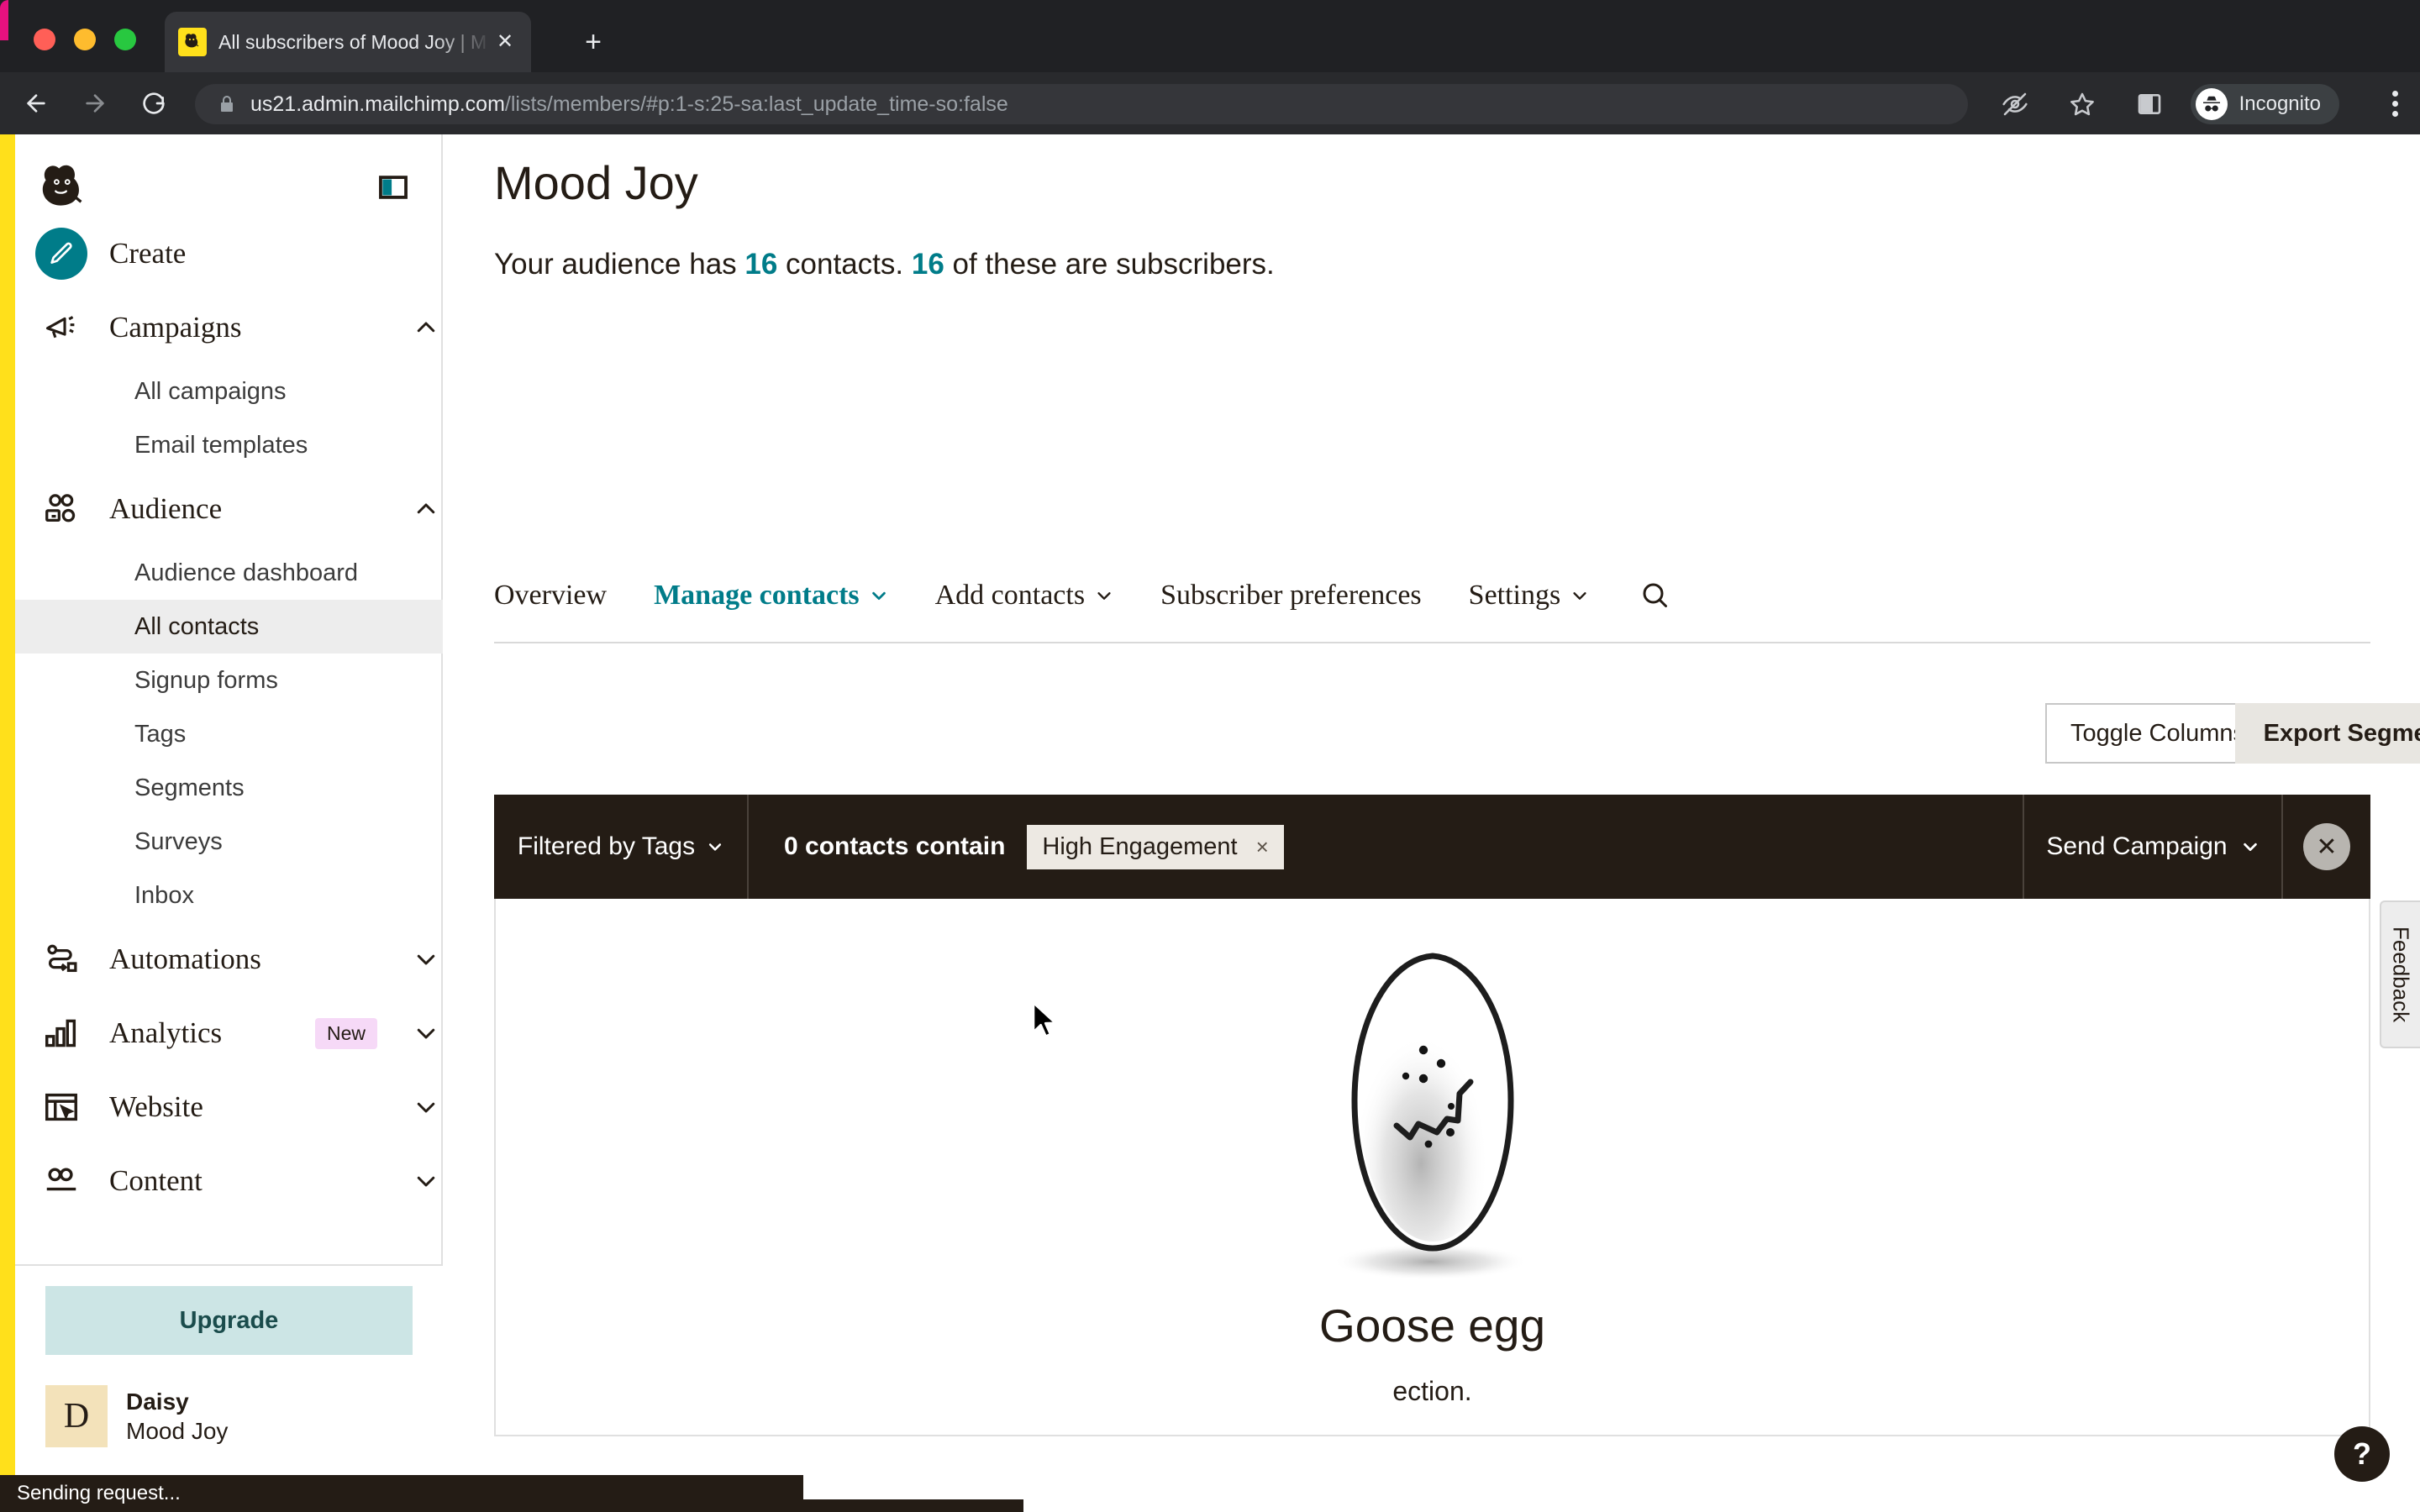 This screenshot has width=2420, height=1512. I want to click on sidebar-item-campaigns: Campaigns, so click(229, 328).